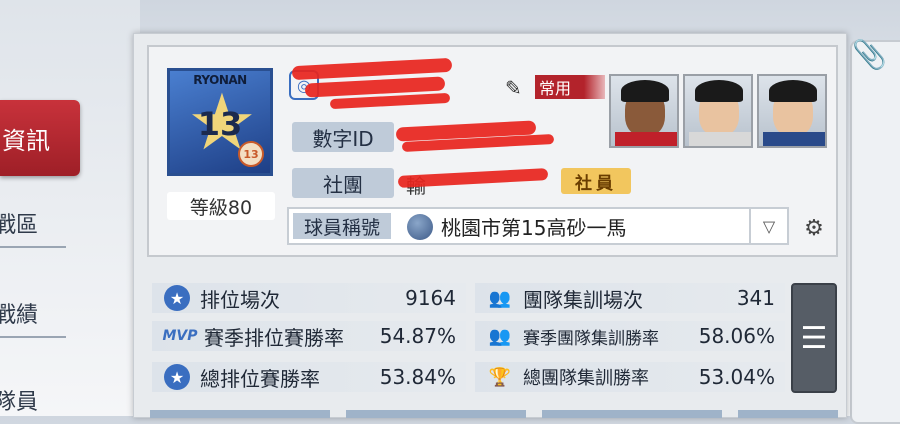  Describe the element at coordinates (596, 181) in the screenshot. I see `member-tag: 社員` at that location.